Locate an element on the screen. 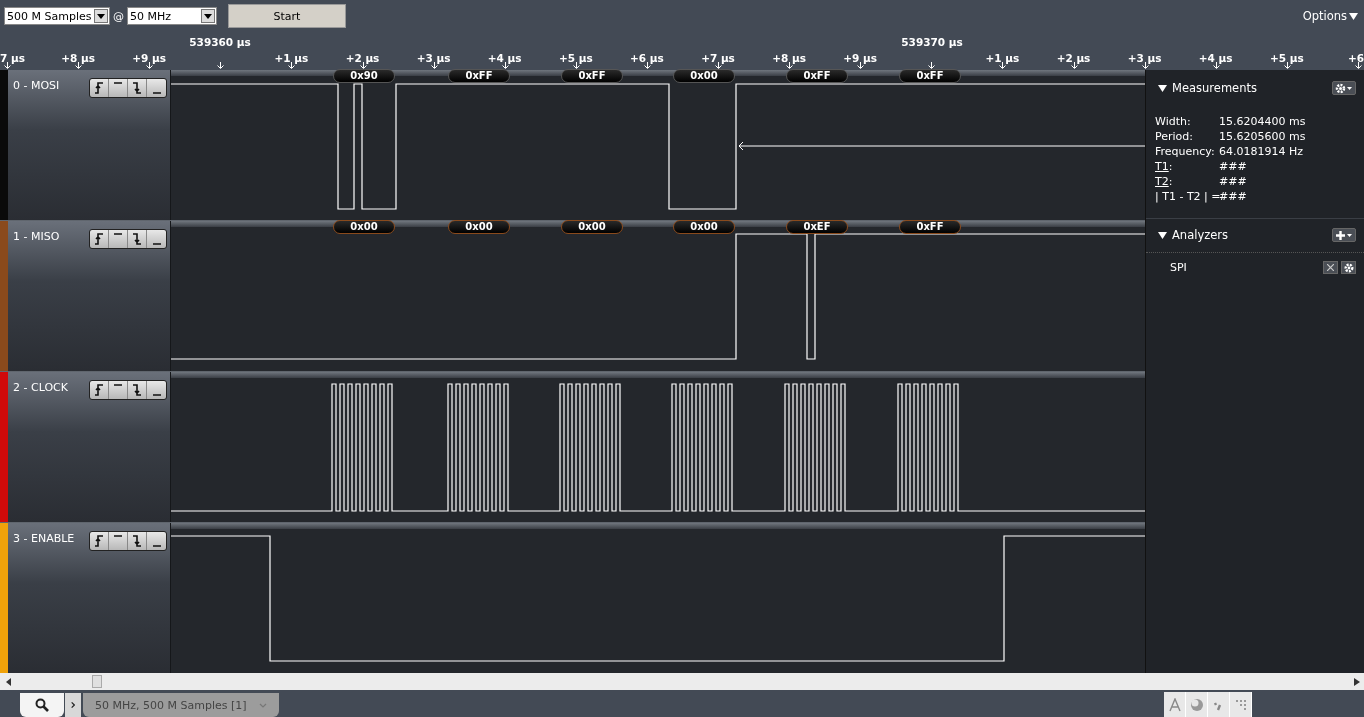 This screenshot has height=717, width=1364. tick-label: +6 µs is located at coordinates (647, 58).